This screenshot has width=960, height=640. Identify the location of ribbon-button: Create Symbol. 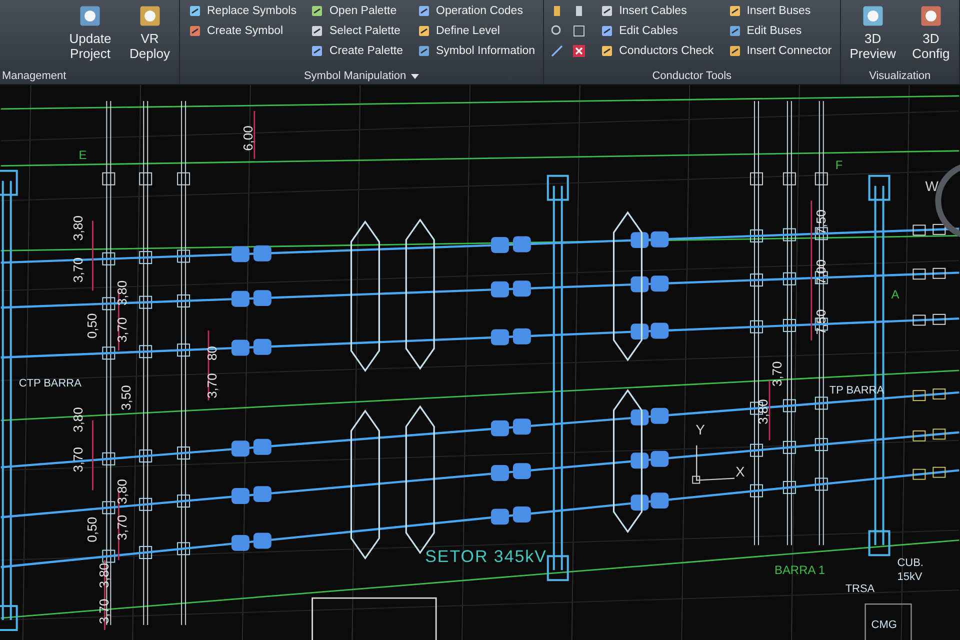
(242, 31).